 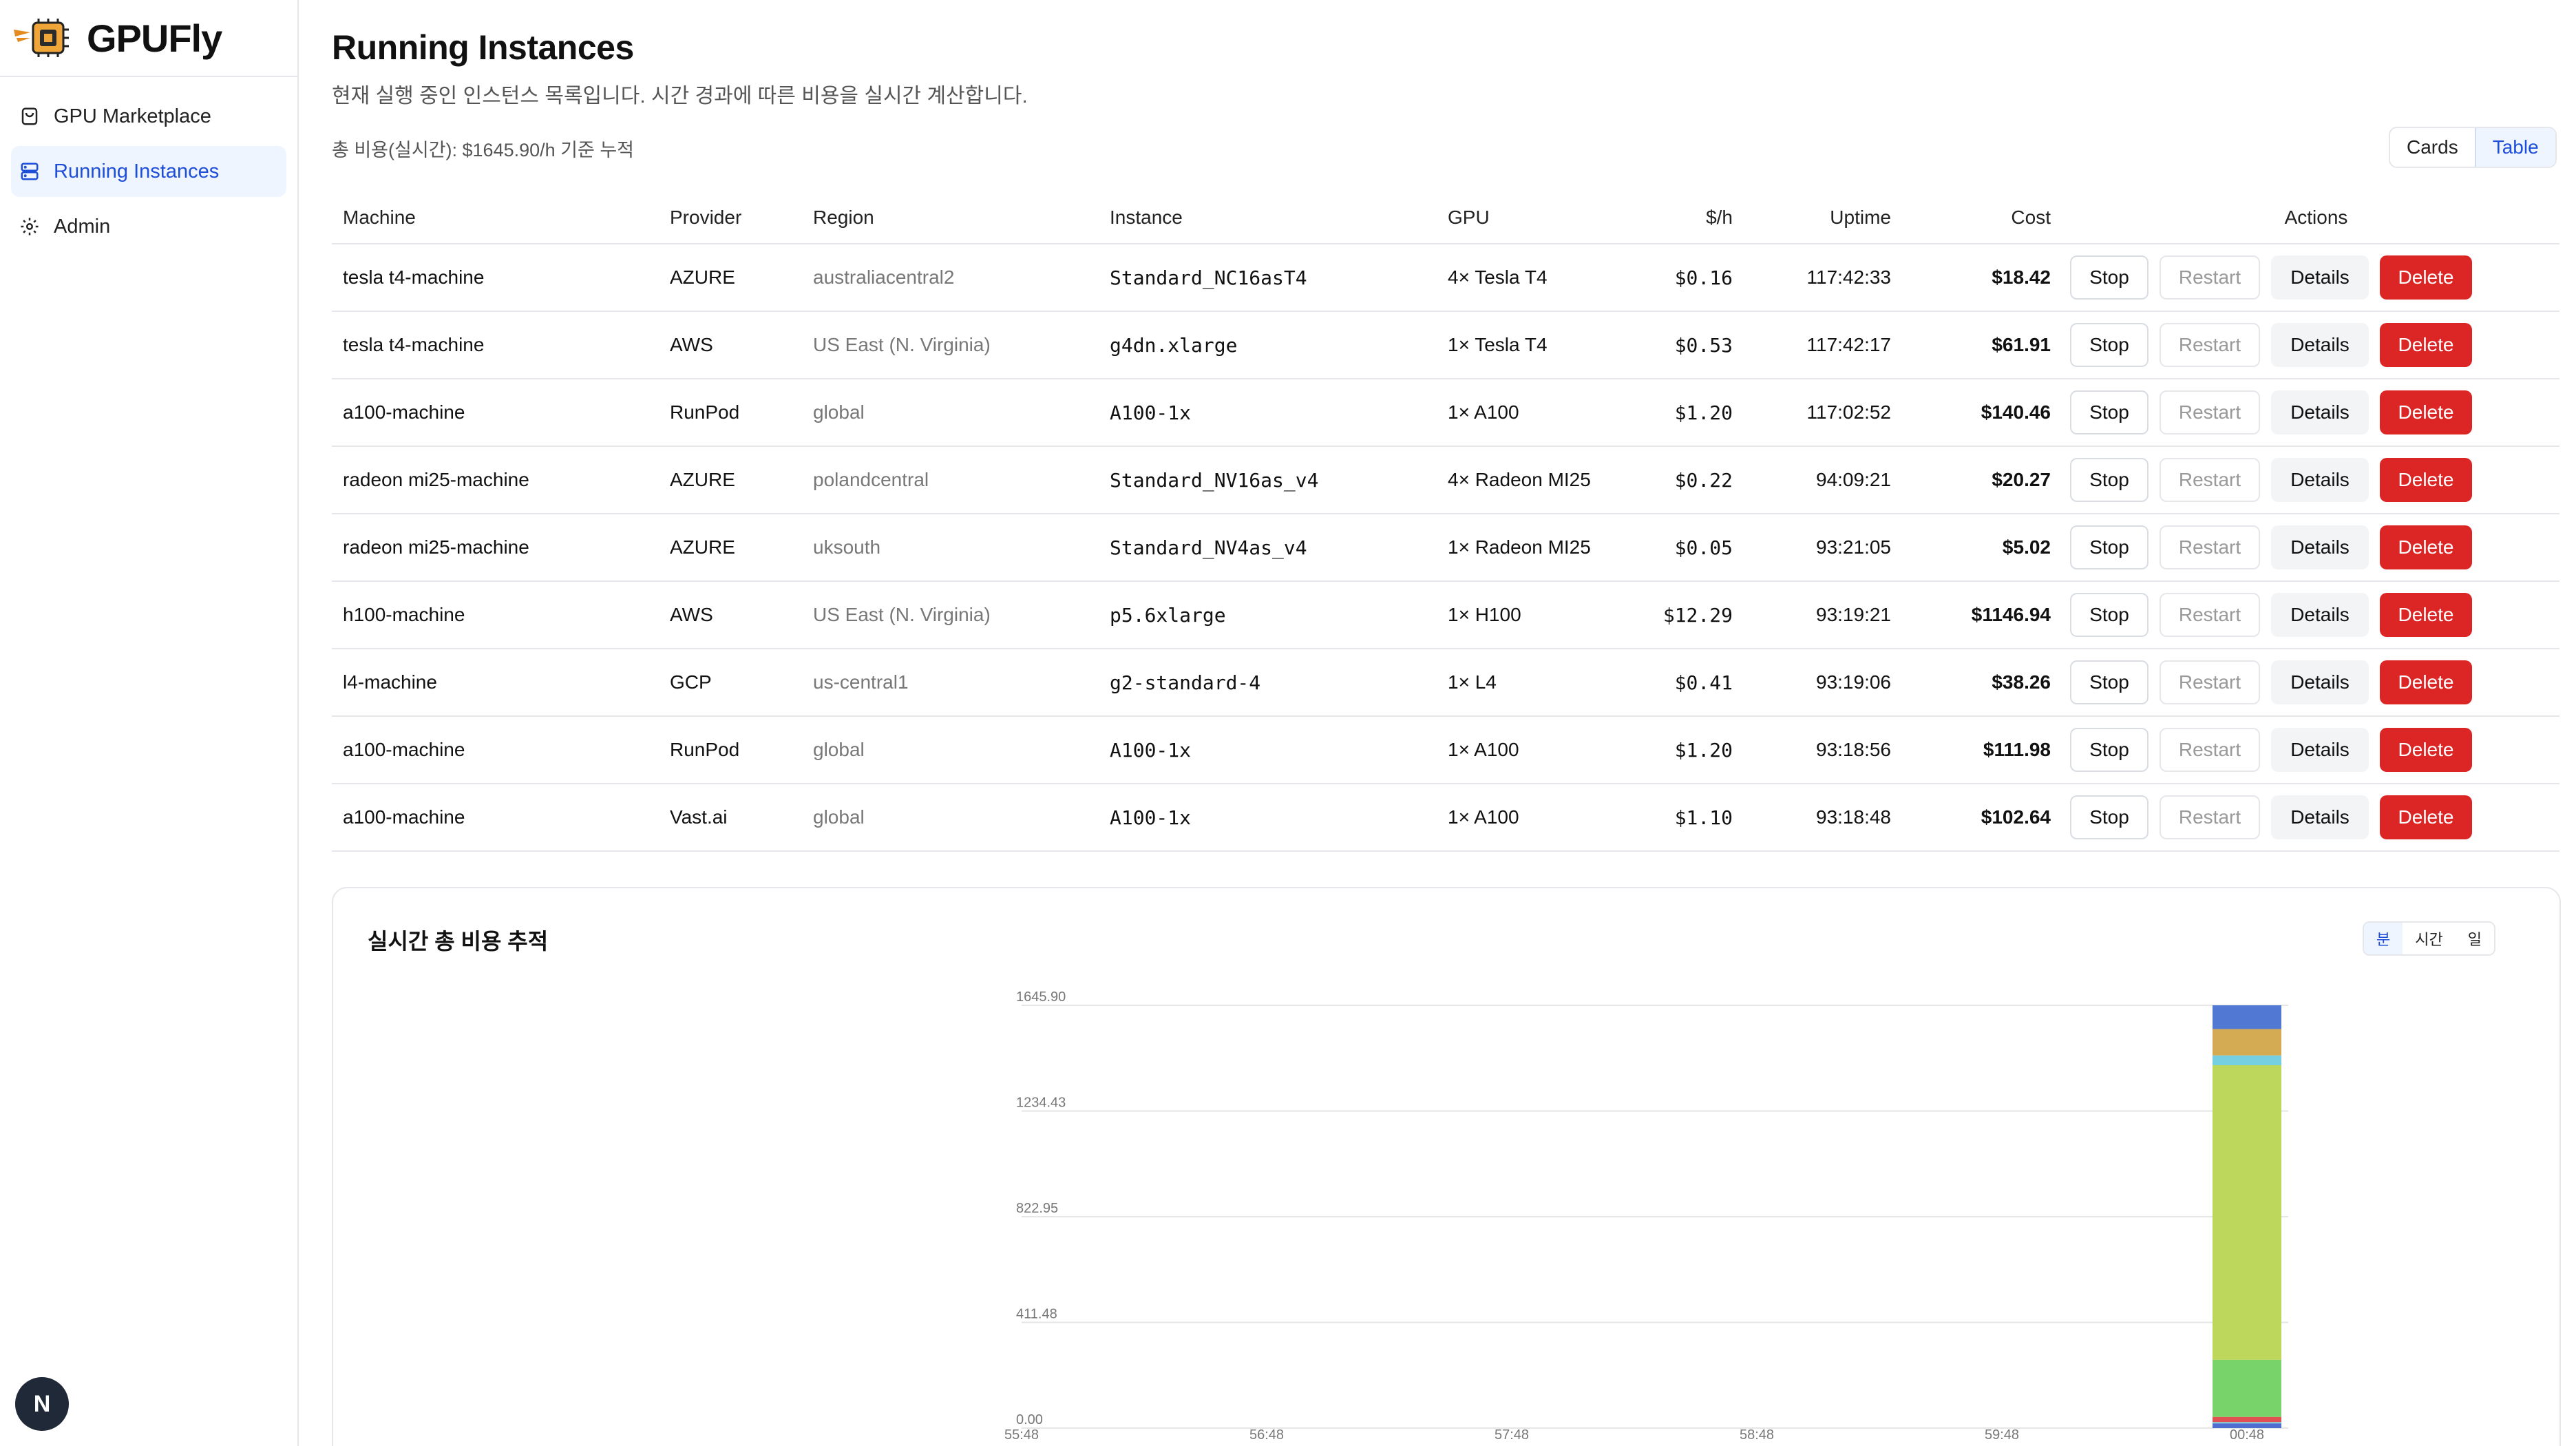 I want to click on cell-gpu: 1× A100, so click(x=1536, y=818).